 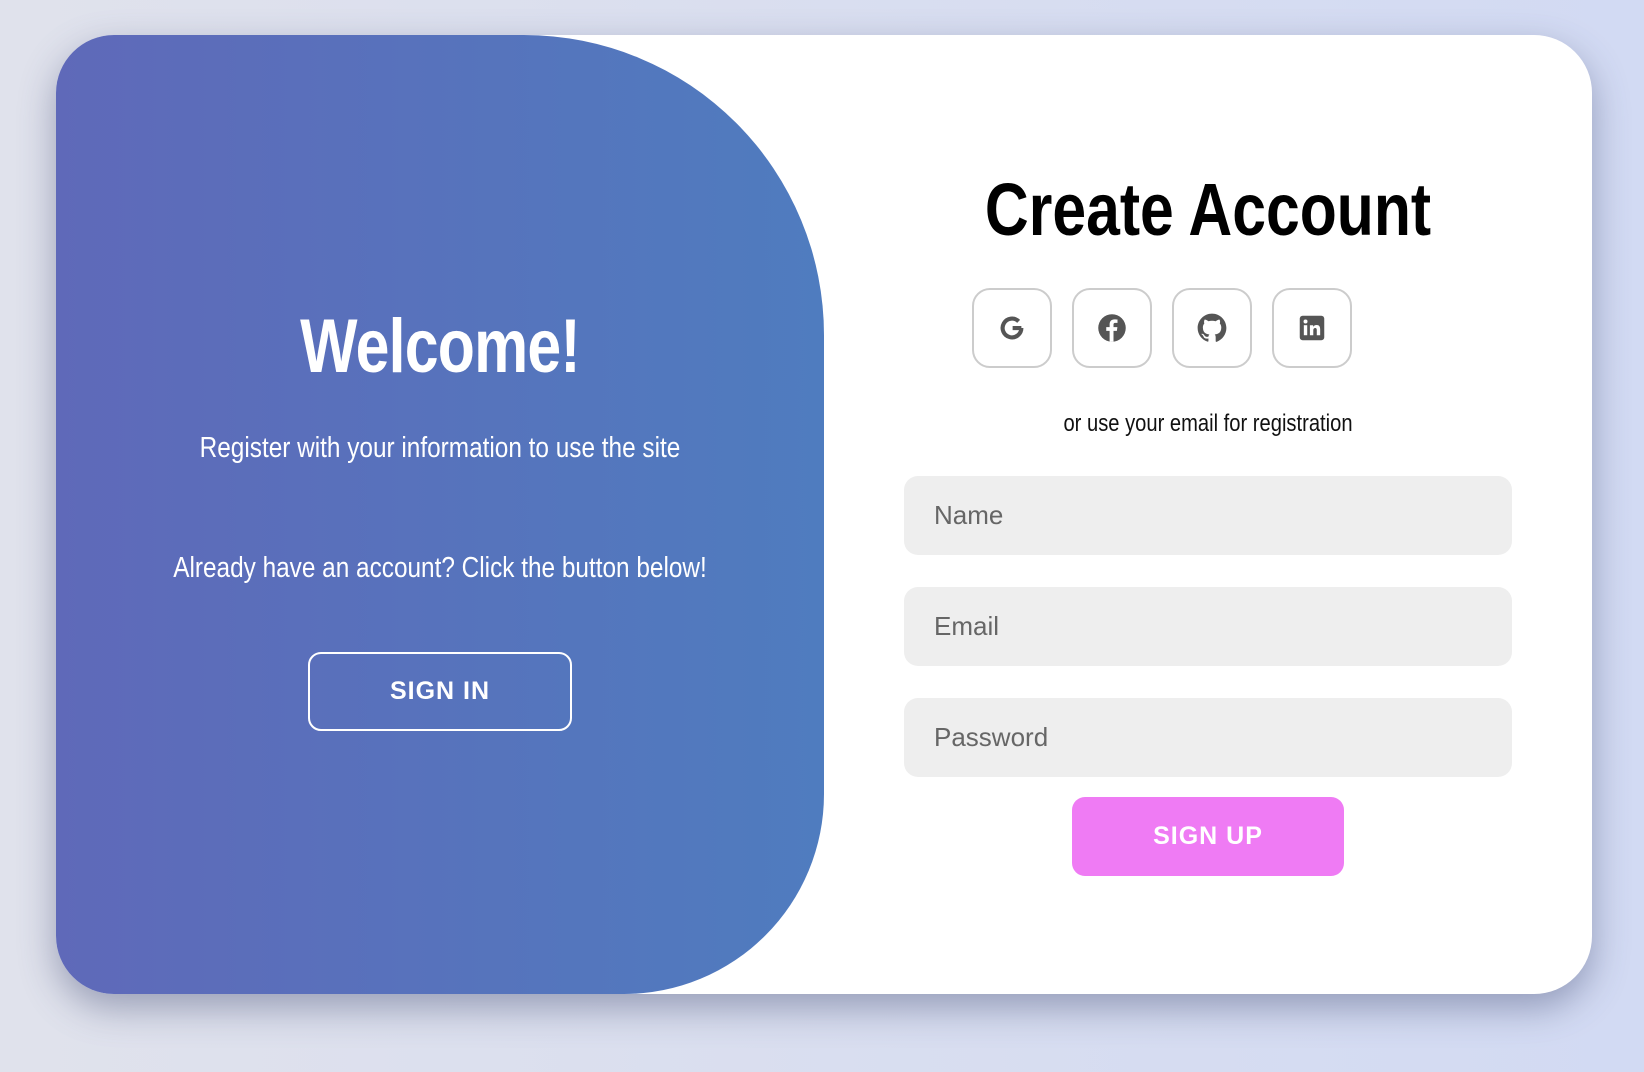 What do you see at coordinates (1208, 423) in the screenshot?
I see `registration-hint: or use your email for registration` at bounding box center [1208, 423].